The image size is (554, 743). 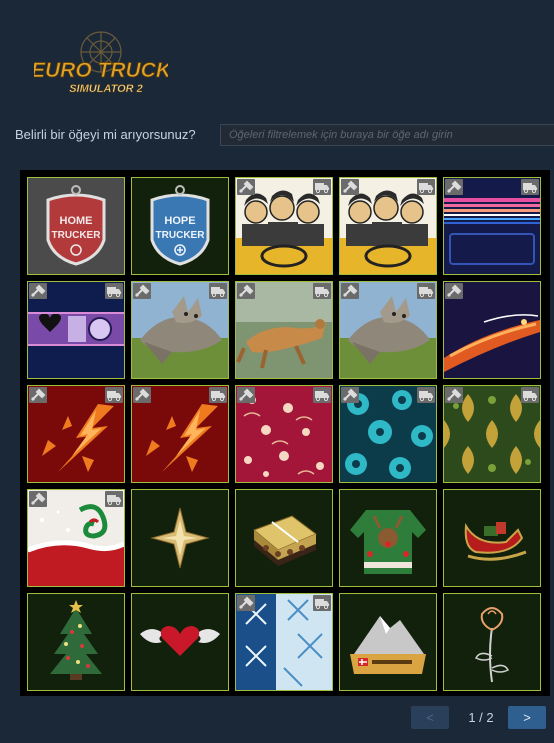 I want to click on game-logo: EURO TRUCK SIMULATOR 2, so click(x=101, y=66).